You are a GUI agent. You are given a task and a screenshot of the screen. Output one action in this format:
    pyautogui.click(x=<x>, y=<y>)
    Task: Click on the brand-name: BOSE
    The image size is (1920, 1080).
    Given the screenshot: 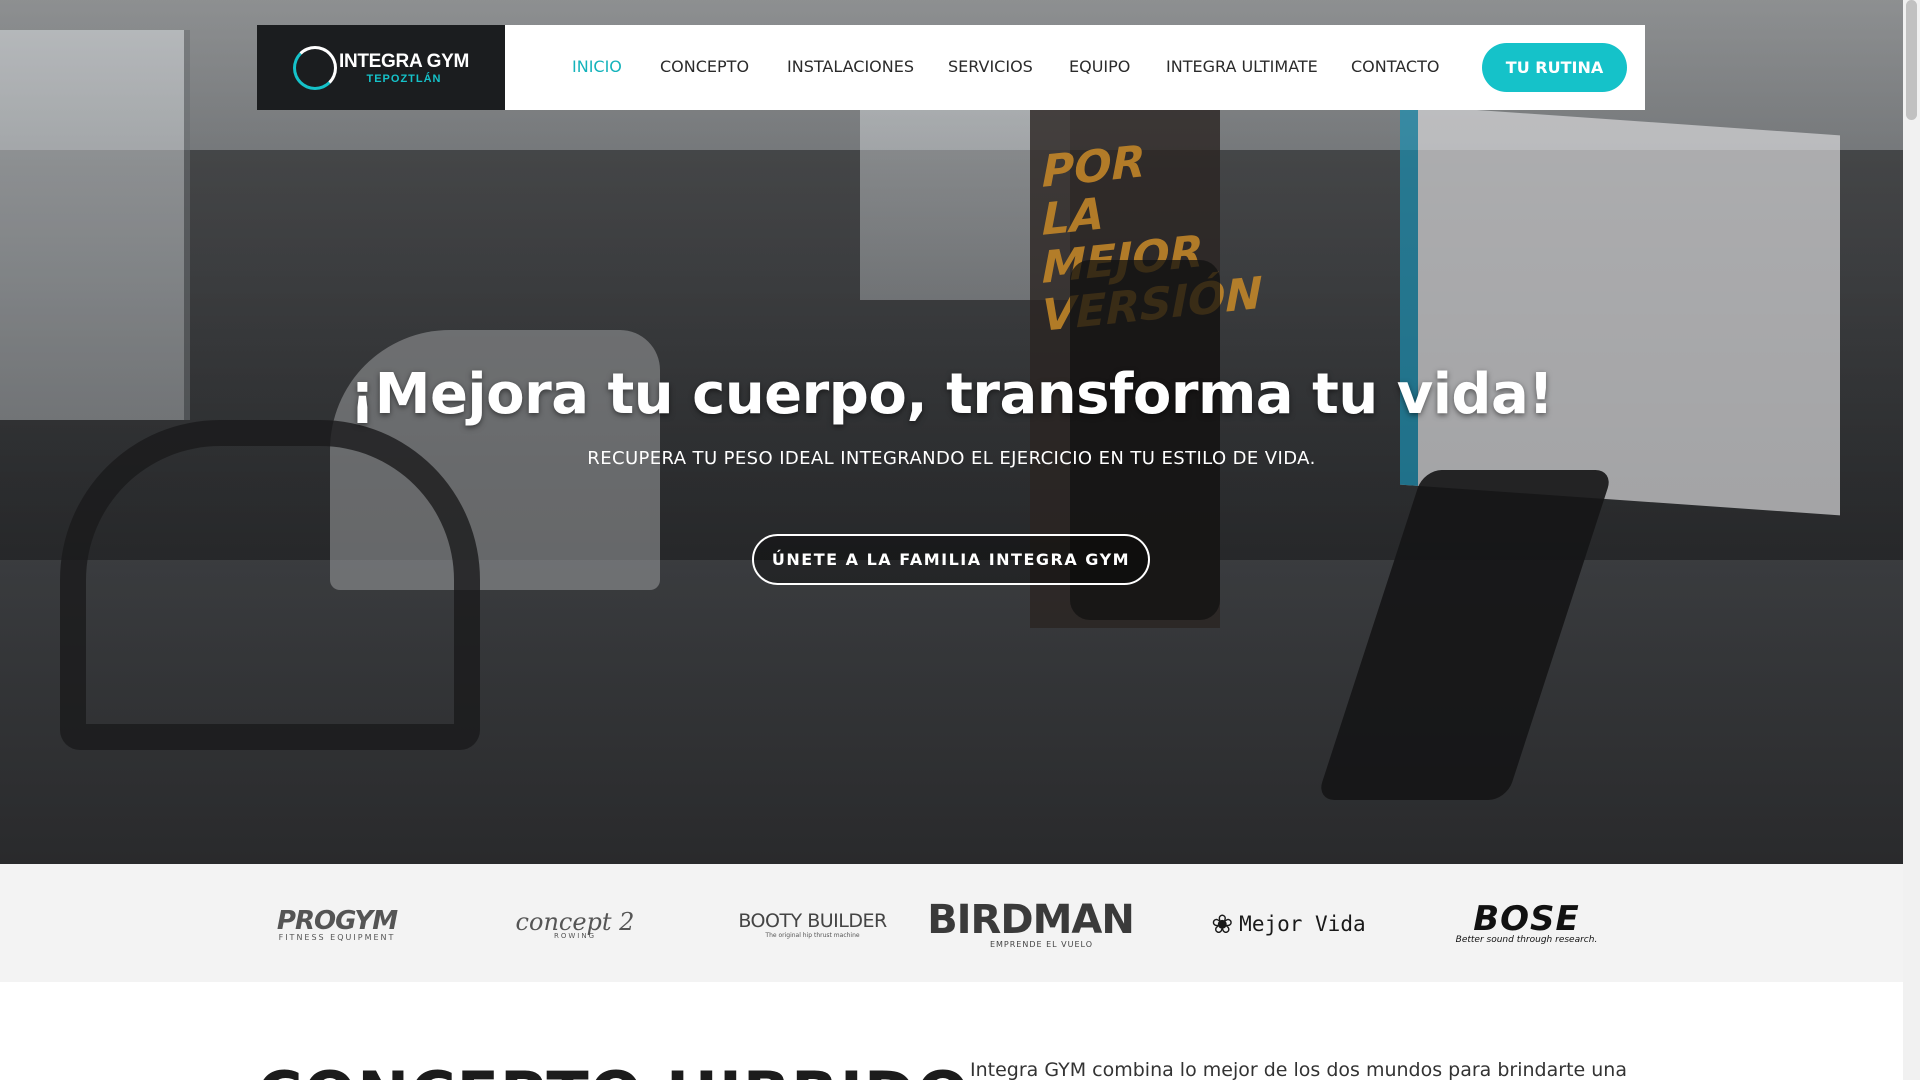 What is the action you would take?
    pyautogui.click(x=1526, y=919)
    